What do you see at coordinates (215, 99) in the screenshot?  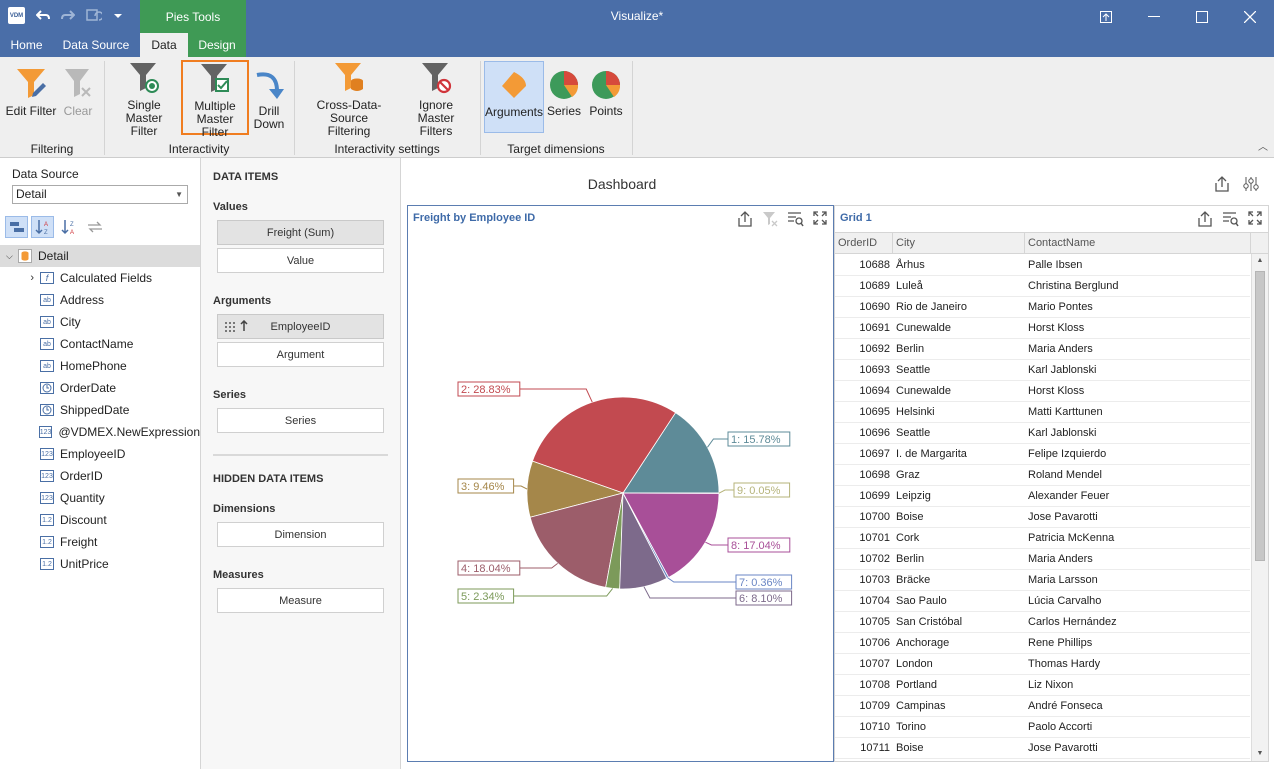 I see `multiple-master-filter-button: Multiple Master Filter` at bounding box center [215, 99].